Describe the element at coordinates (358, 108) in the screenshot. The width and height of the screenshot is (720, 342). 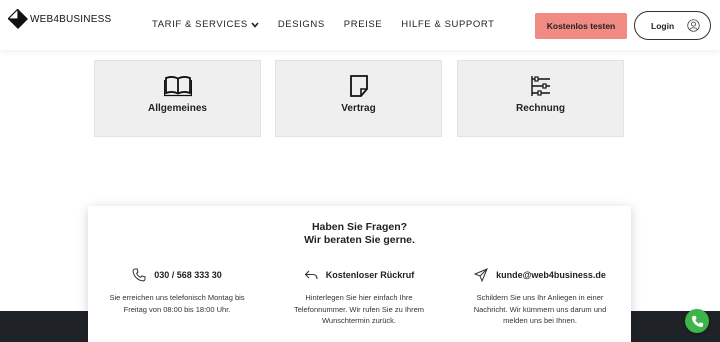
I see `category-label: Vertrag` at that location.